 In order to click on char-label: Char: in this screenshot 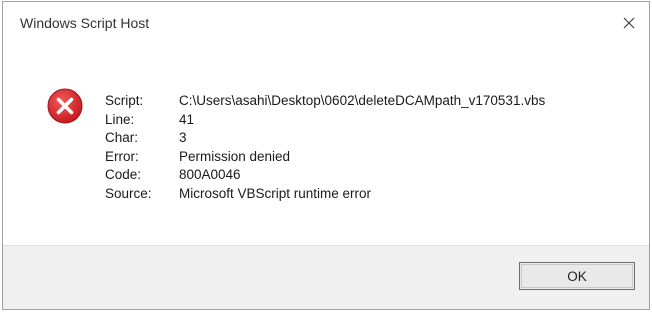, I will do `click(122, 138)`.